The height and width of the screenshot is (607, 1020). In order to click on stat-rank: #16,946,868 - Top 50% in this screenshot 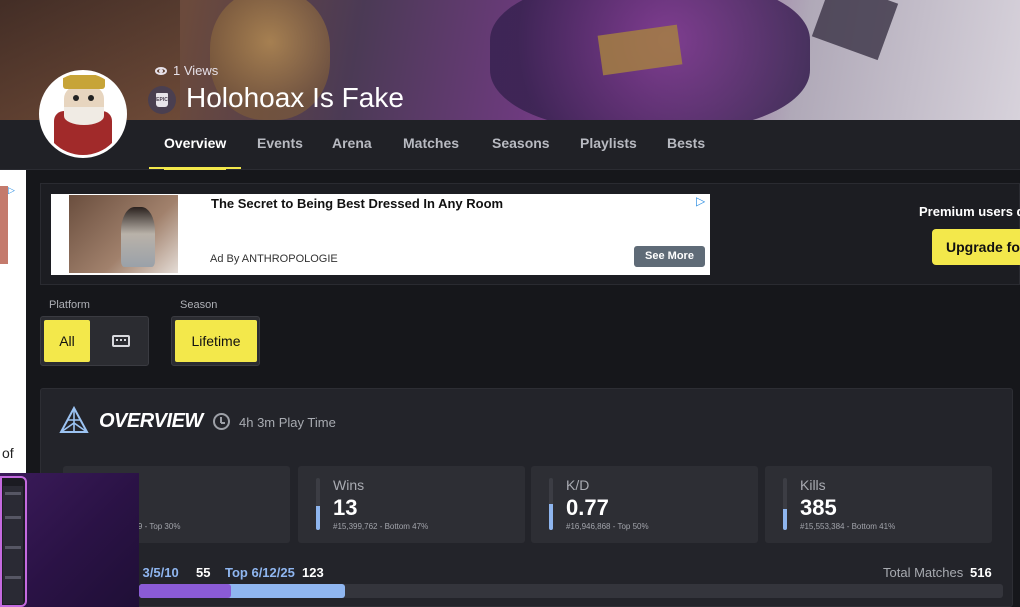, I will do `click(607, 526)`.